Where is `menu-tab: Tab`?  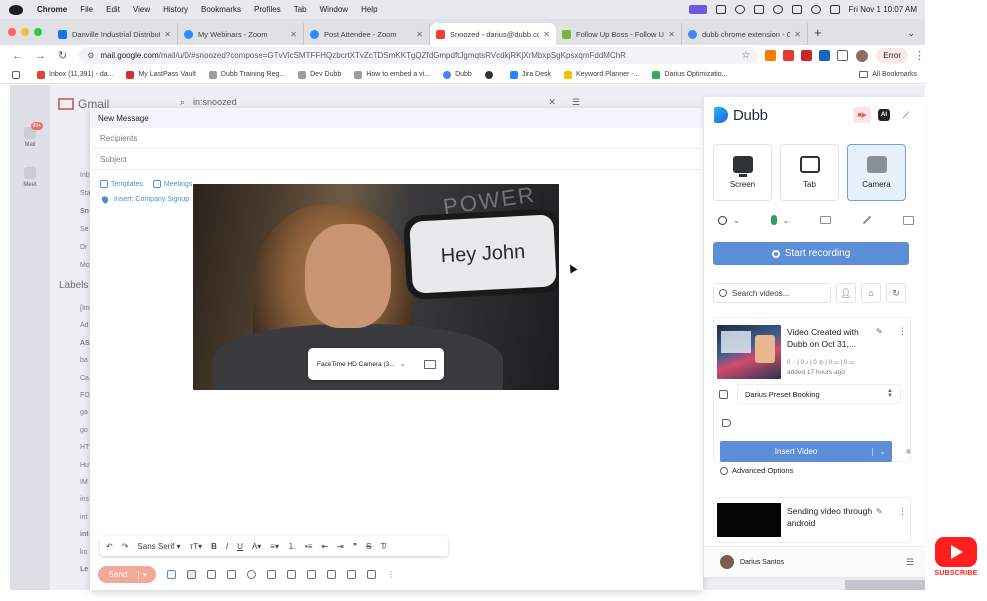 menu-tab: Tab is located at coordinates (300, 9).